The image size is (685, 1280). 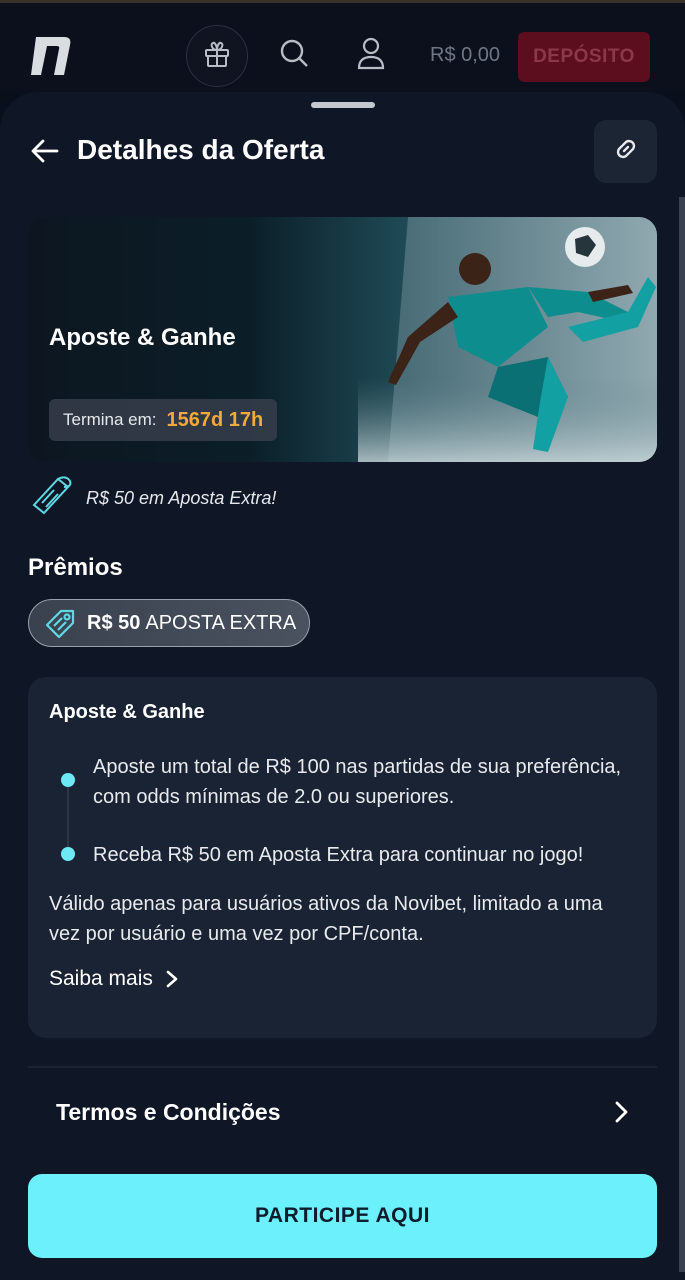 What do you see at coordinates (127, 712) in the screenshot?
I see `offer-card-title: Aposte & Ganhe` at bounding box center [127, 712].